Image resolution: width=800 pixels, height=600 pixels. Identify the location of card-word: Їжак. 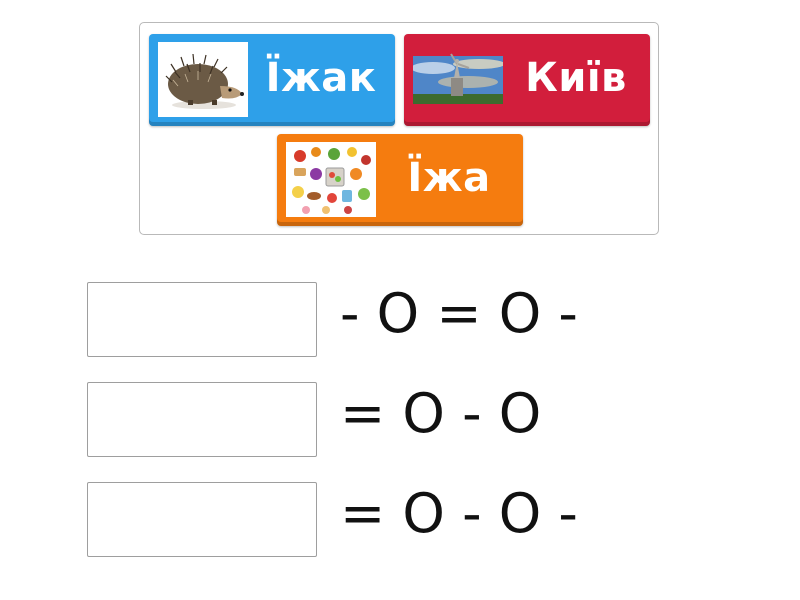
(321, 78).